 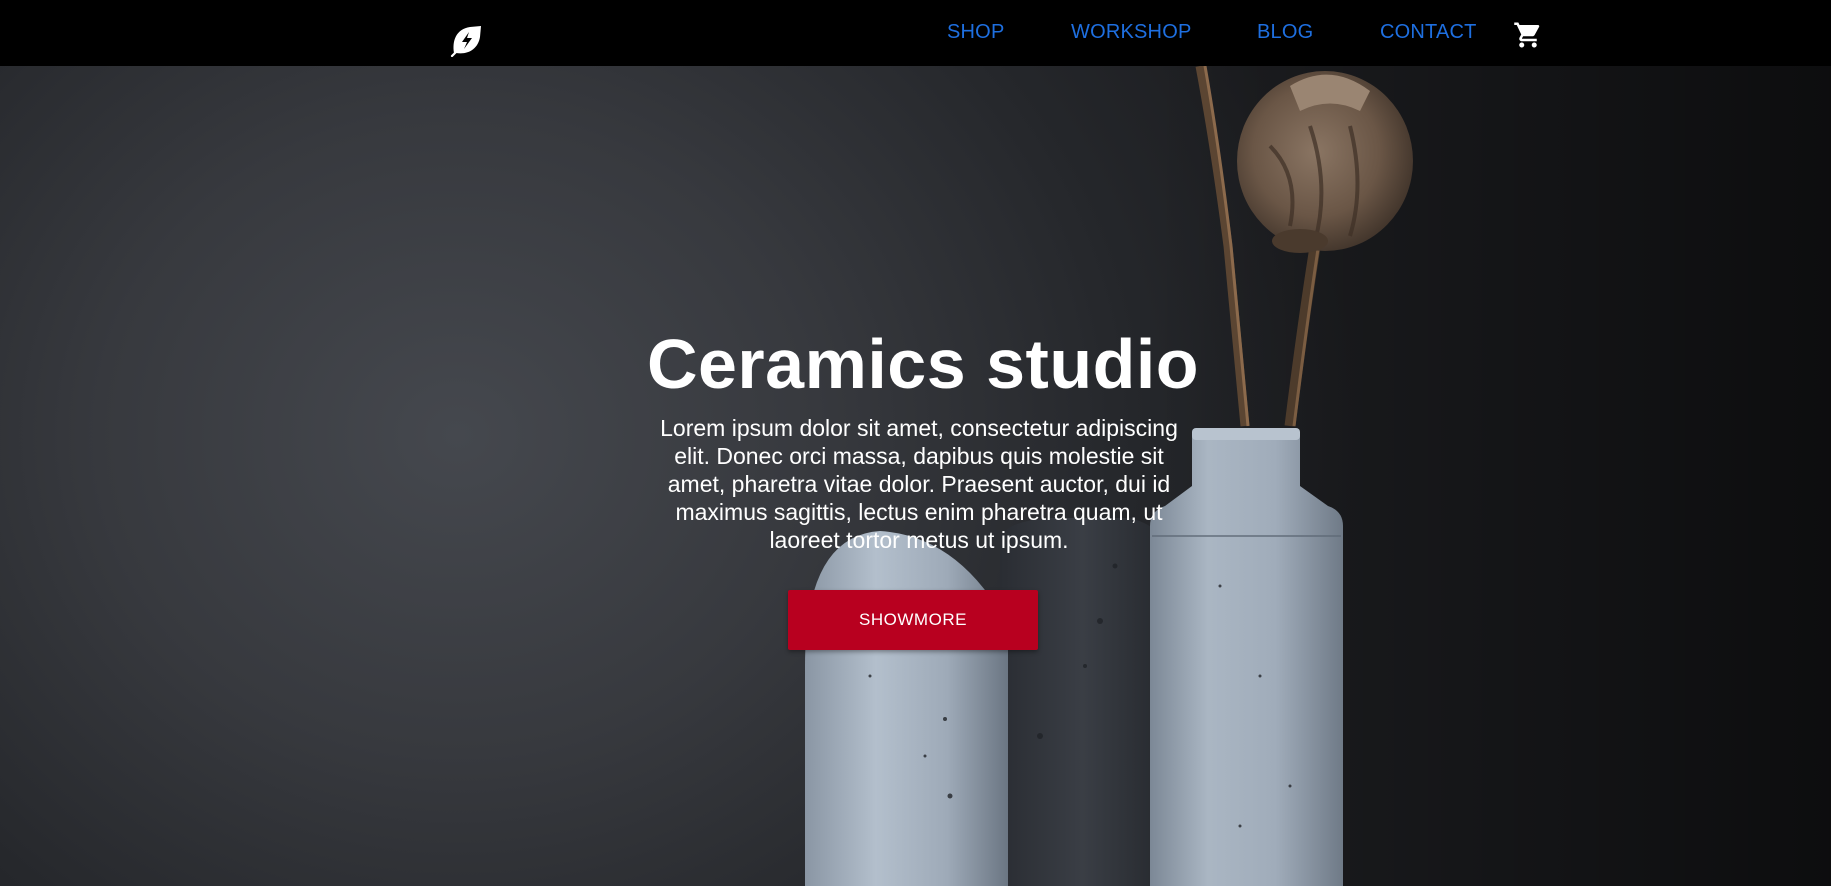 What do you see at coordinates (1131, 32) in the screenshot?
I see `nav-link-workshop: WORKSHOP` at bounding box center [1131, 32].